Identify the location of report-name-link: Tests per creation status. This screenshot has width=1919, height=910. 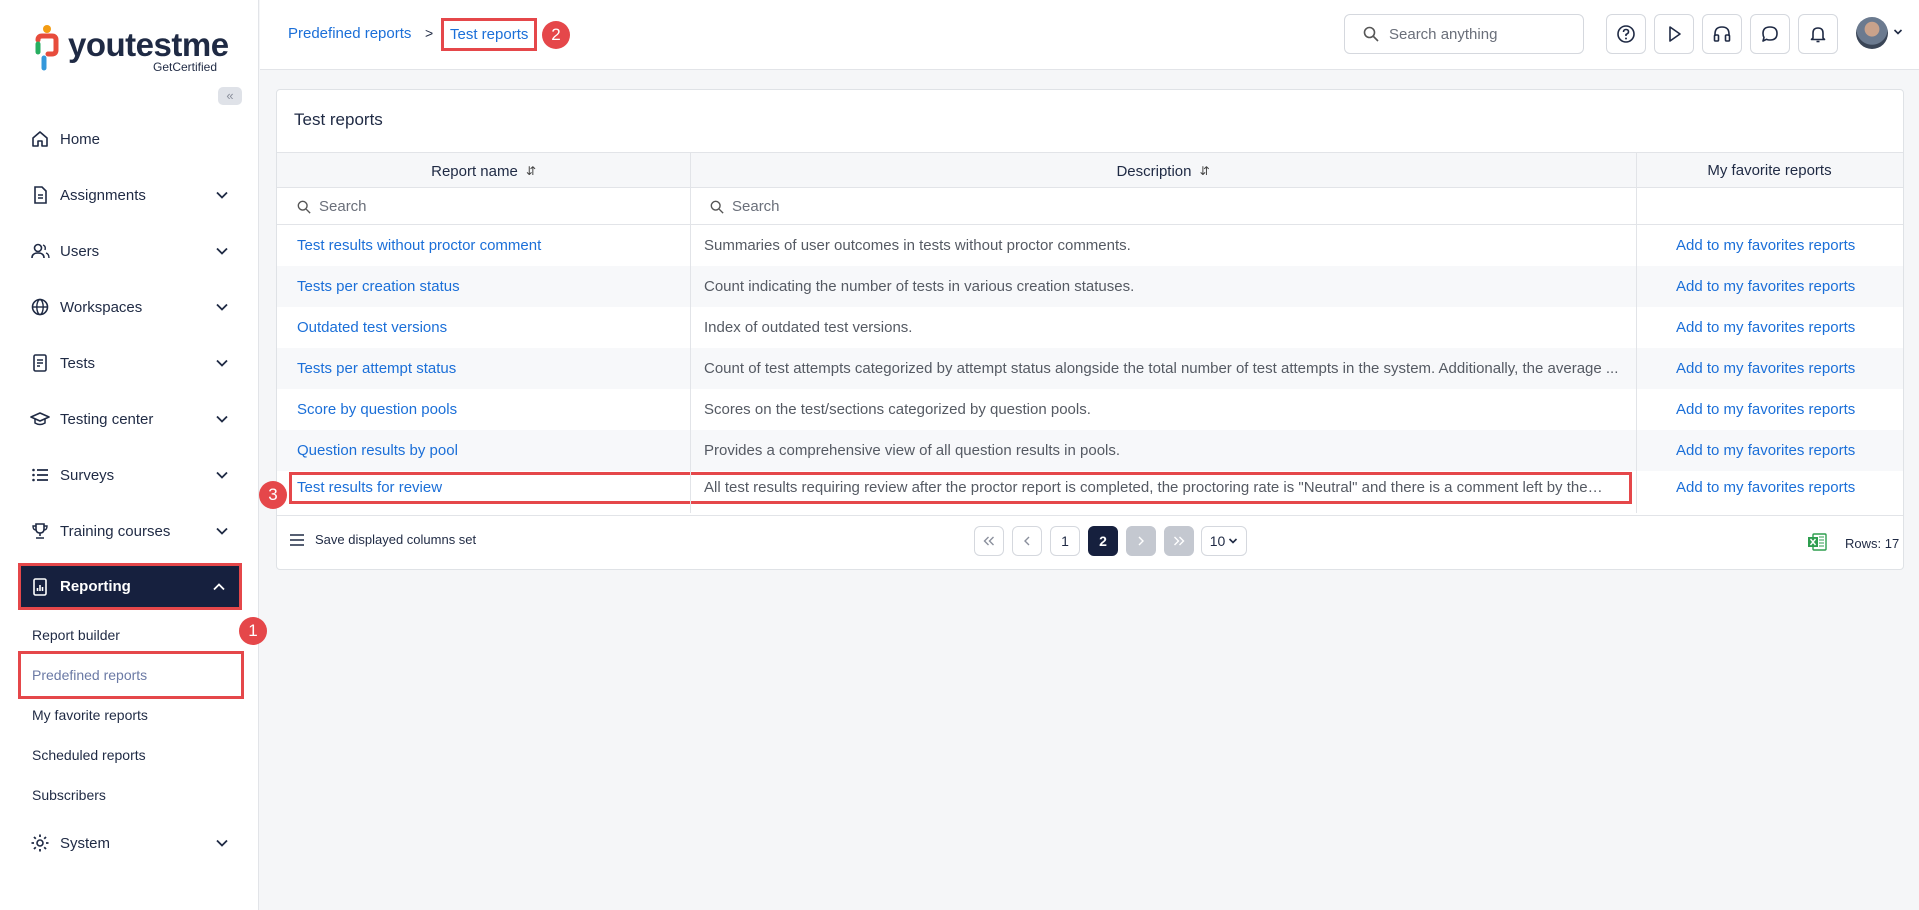
(378, 286).